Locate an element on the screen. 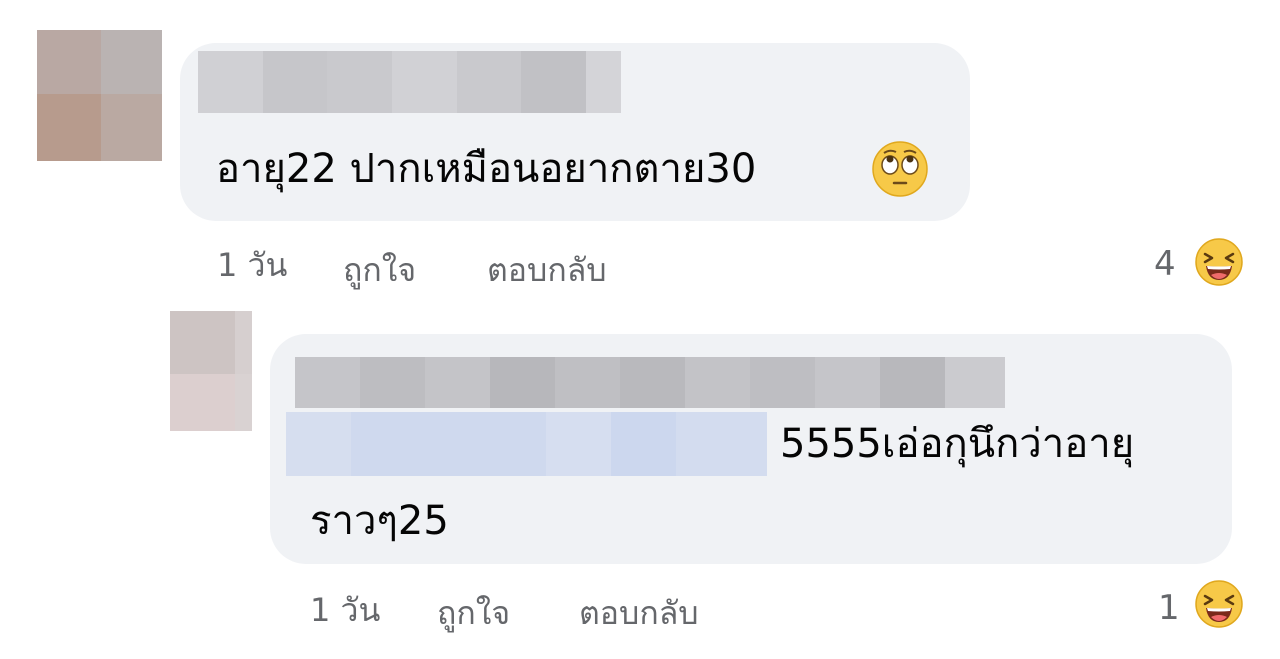  mention-tag-blurred is located at coordinates (526, 444).